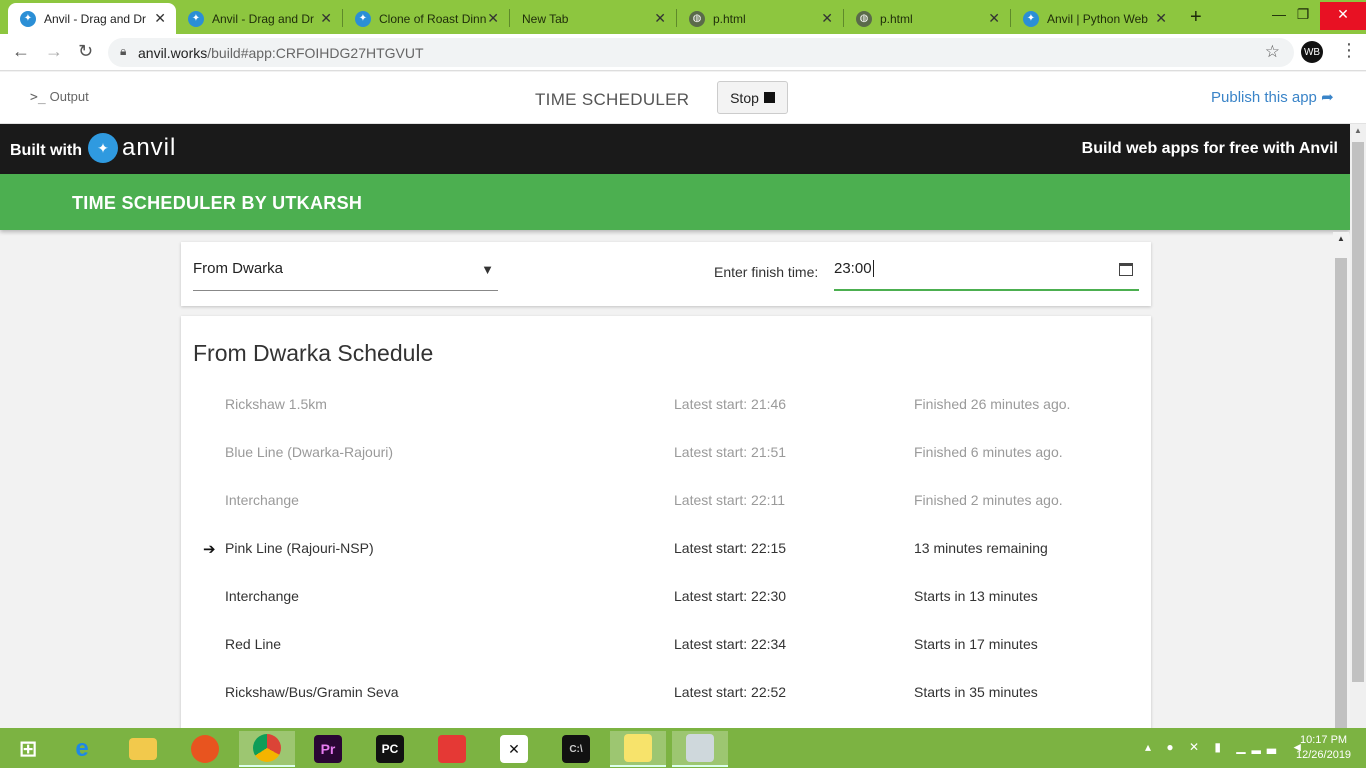 The image size is (1366, 768). I want to click on finish-time-input: 23:00, so click(986, 275).